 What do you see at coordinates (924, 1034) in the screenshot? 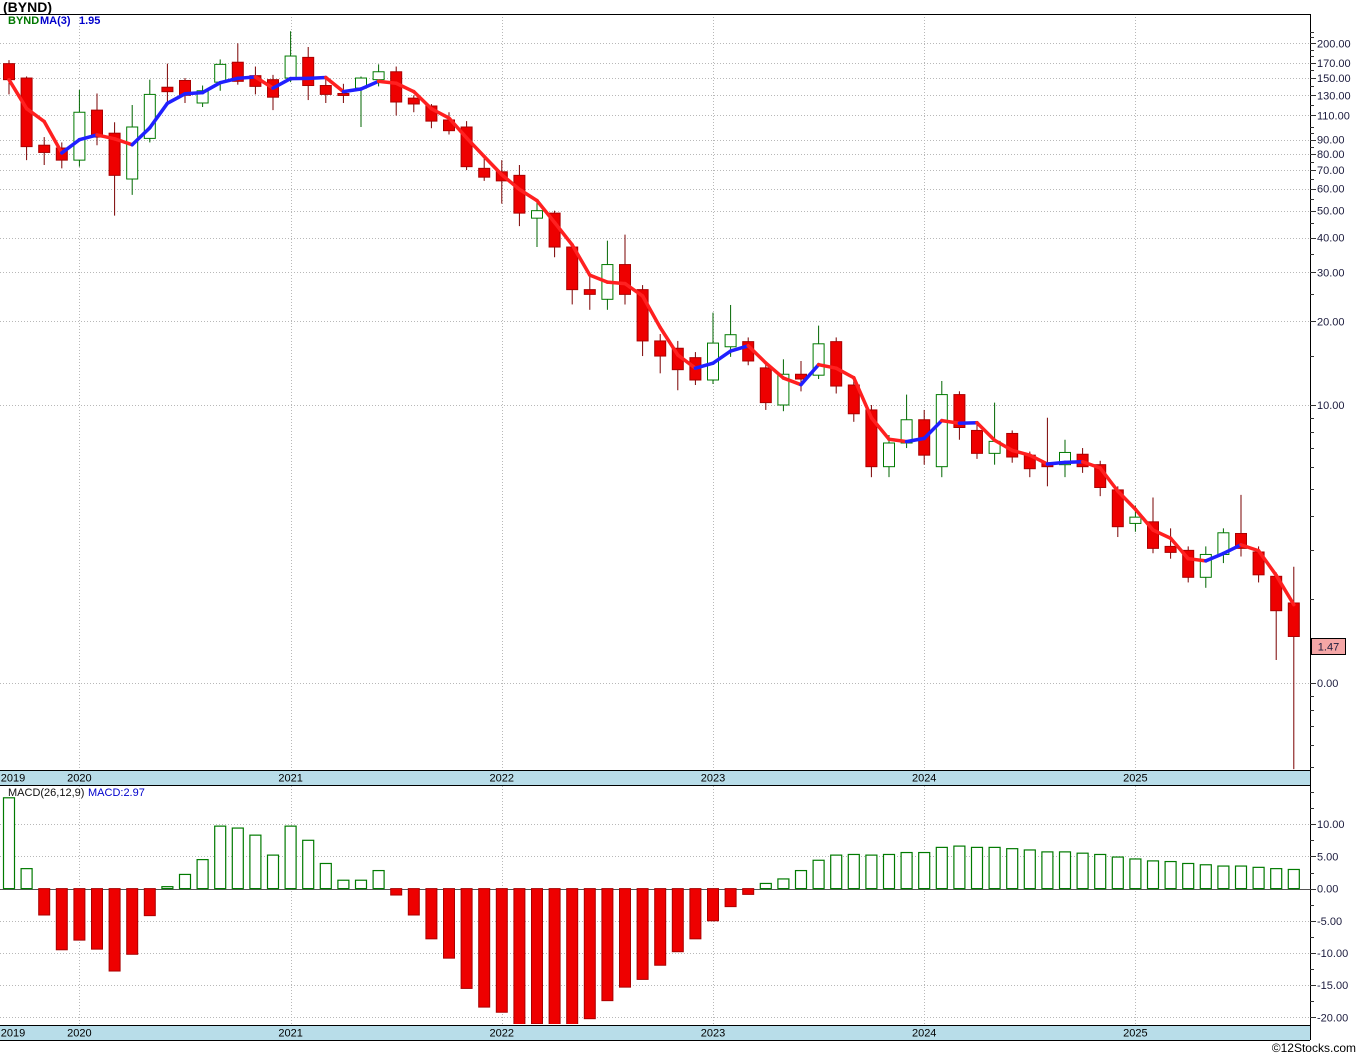
I see `year-label-lower-2024: 2024` at bounding box center [924, 1034].